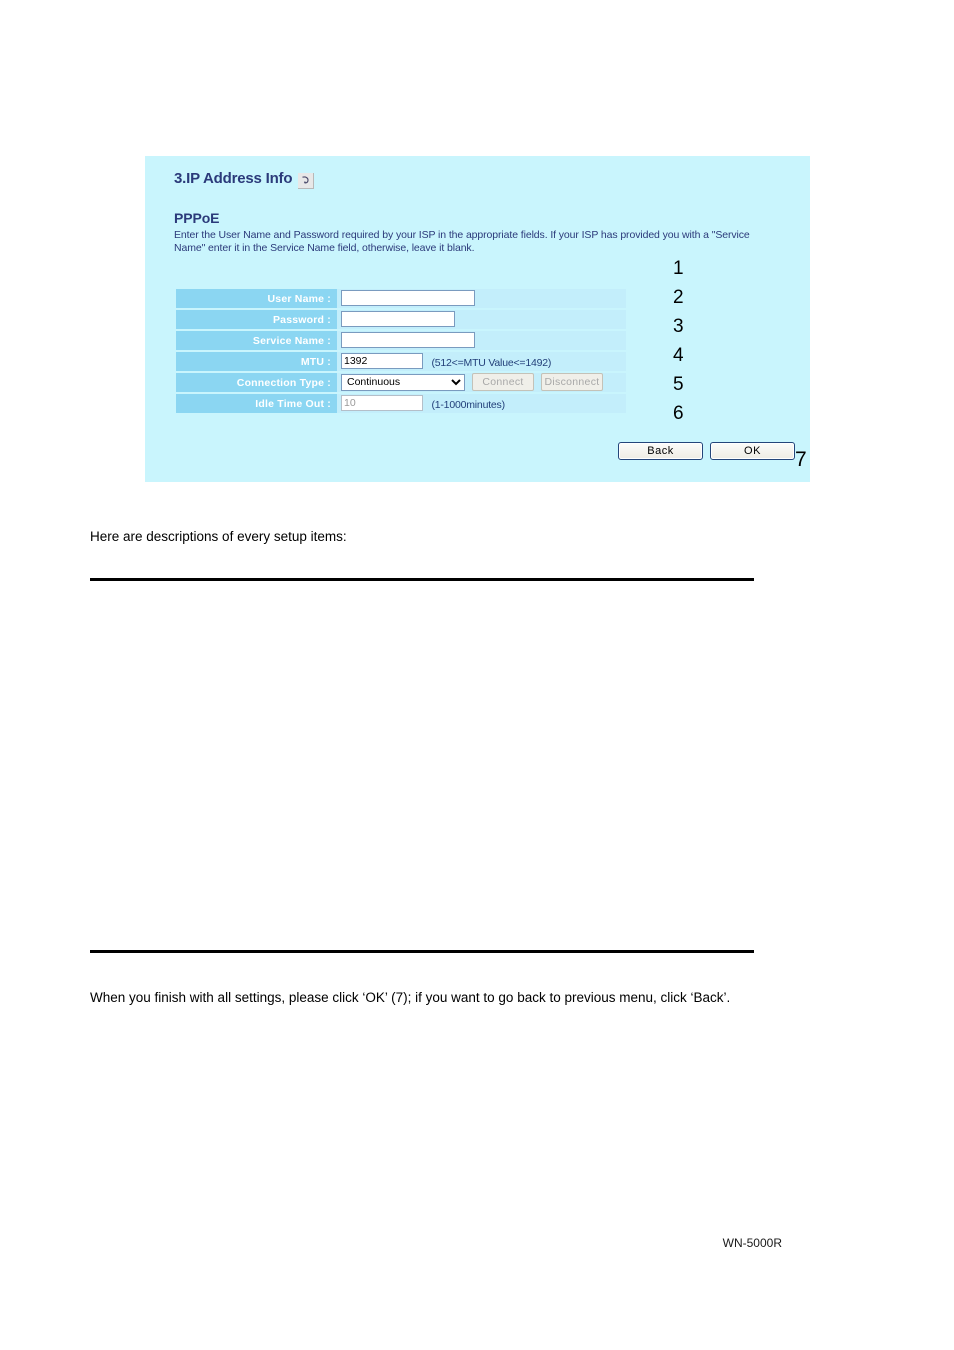 The width and height of the screenshot is (954, 1350). What do you see at coordinates (481, 298) in the screenshot?
I see `user-name-cell` at bounding box center [481, 298].